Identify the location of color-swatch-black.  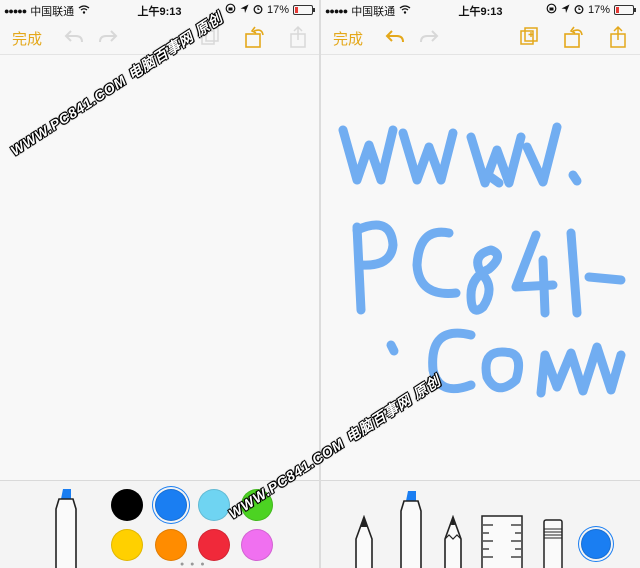
(127, 505).